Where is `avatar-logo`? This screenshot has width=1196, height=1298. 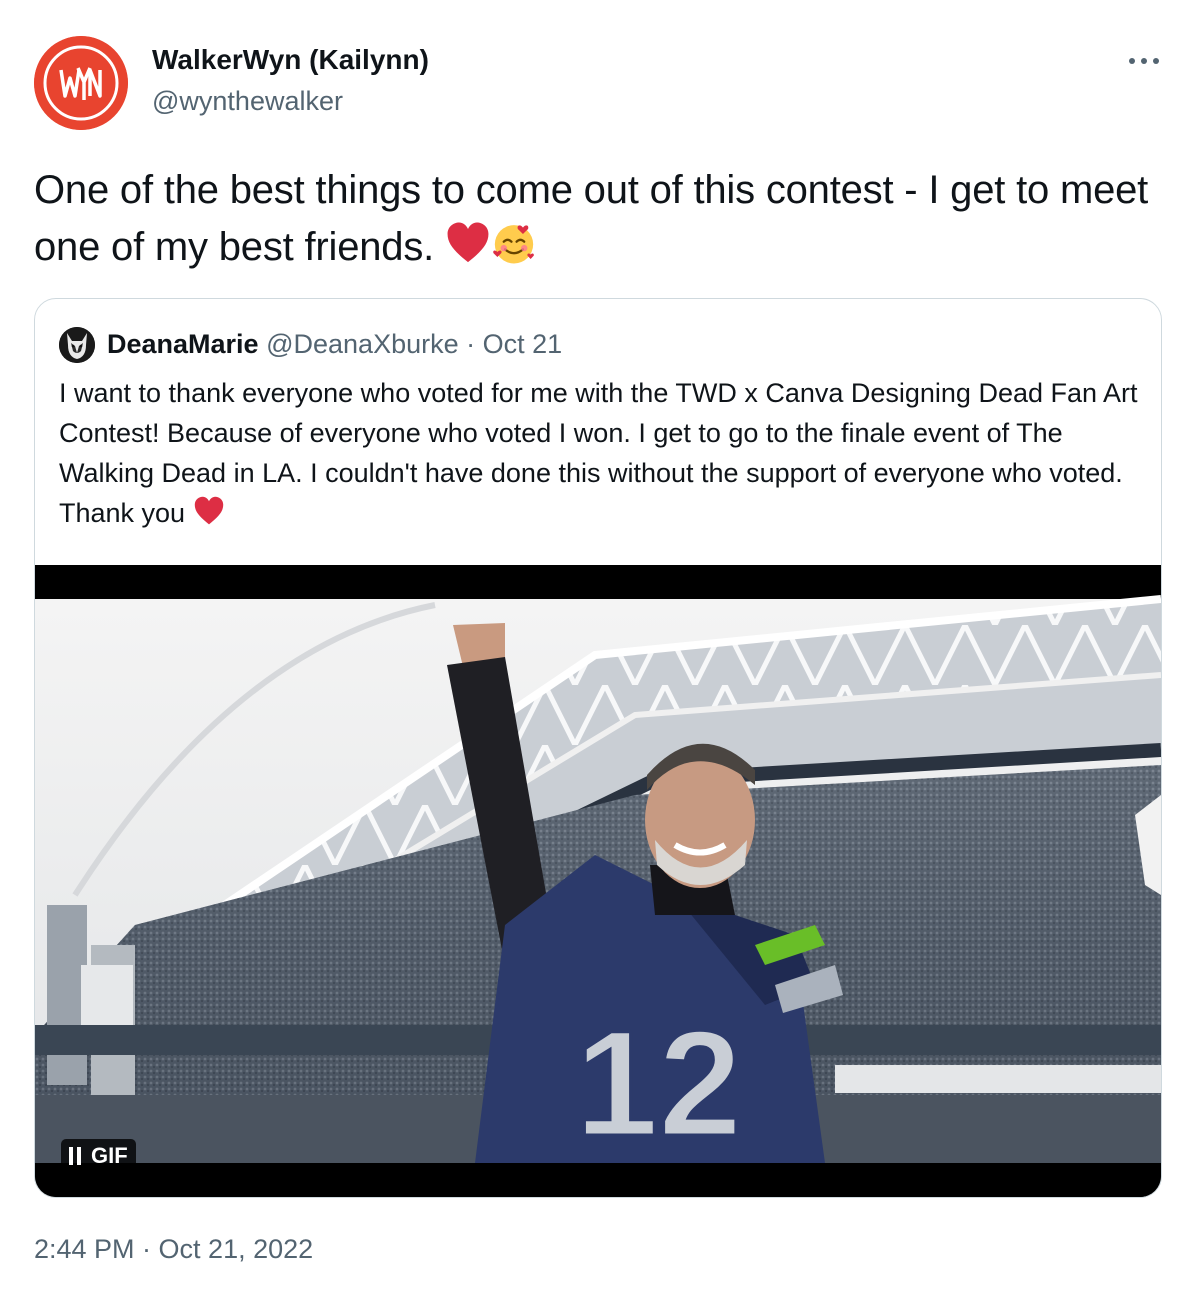
avatar-logo is located at coordinates (81, 83).